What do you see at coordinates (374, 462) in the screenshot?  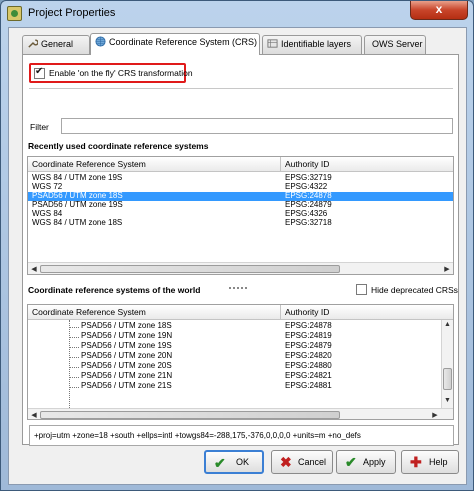 I see `apply-button-label: Apply` at bounding box center [374, 462].